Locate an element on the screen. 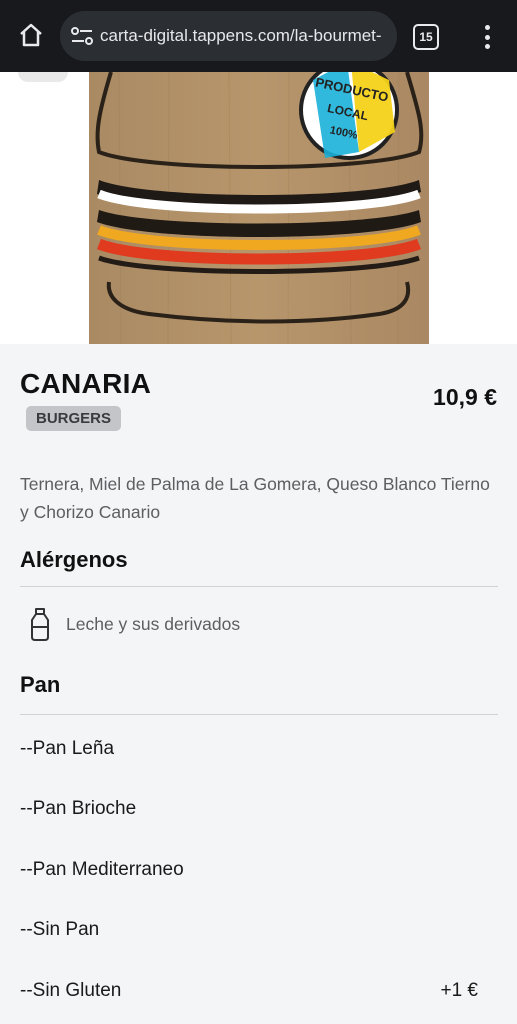  site-settings-icon is located at coordinates (82, 36).